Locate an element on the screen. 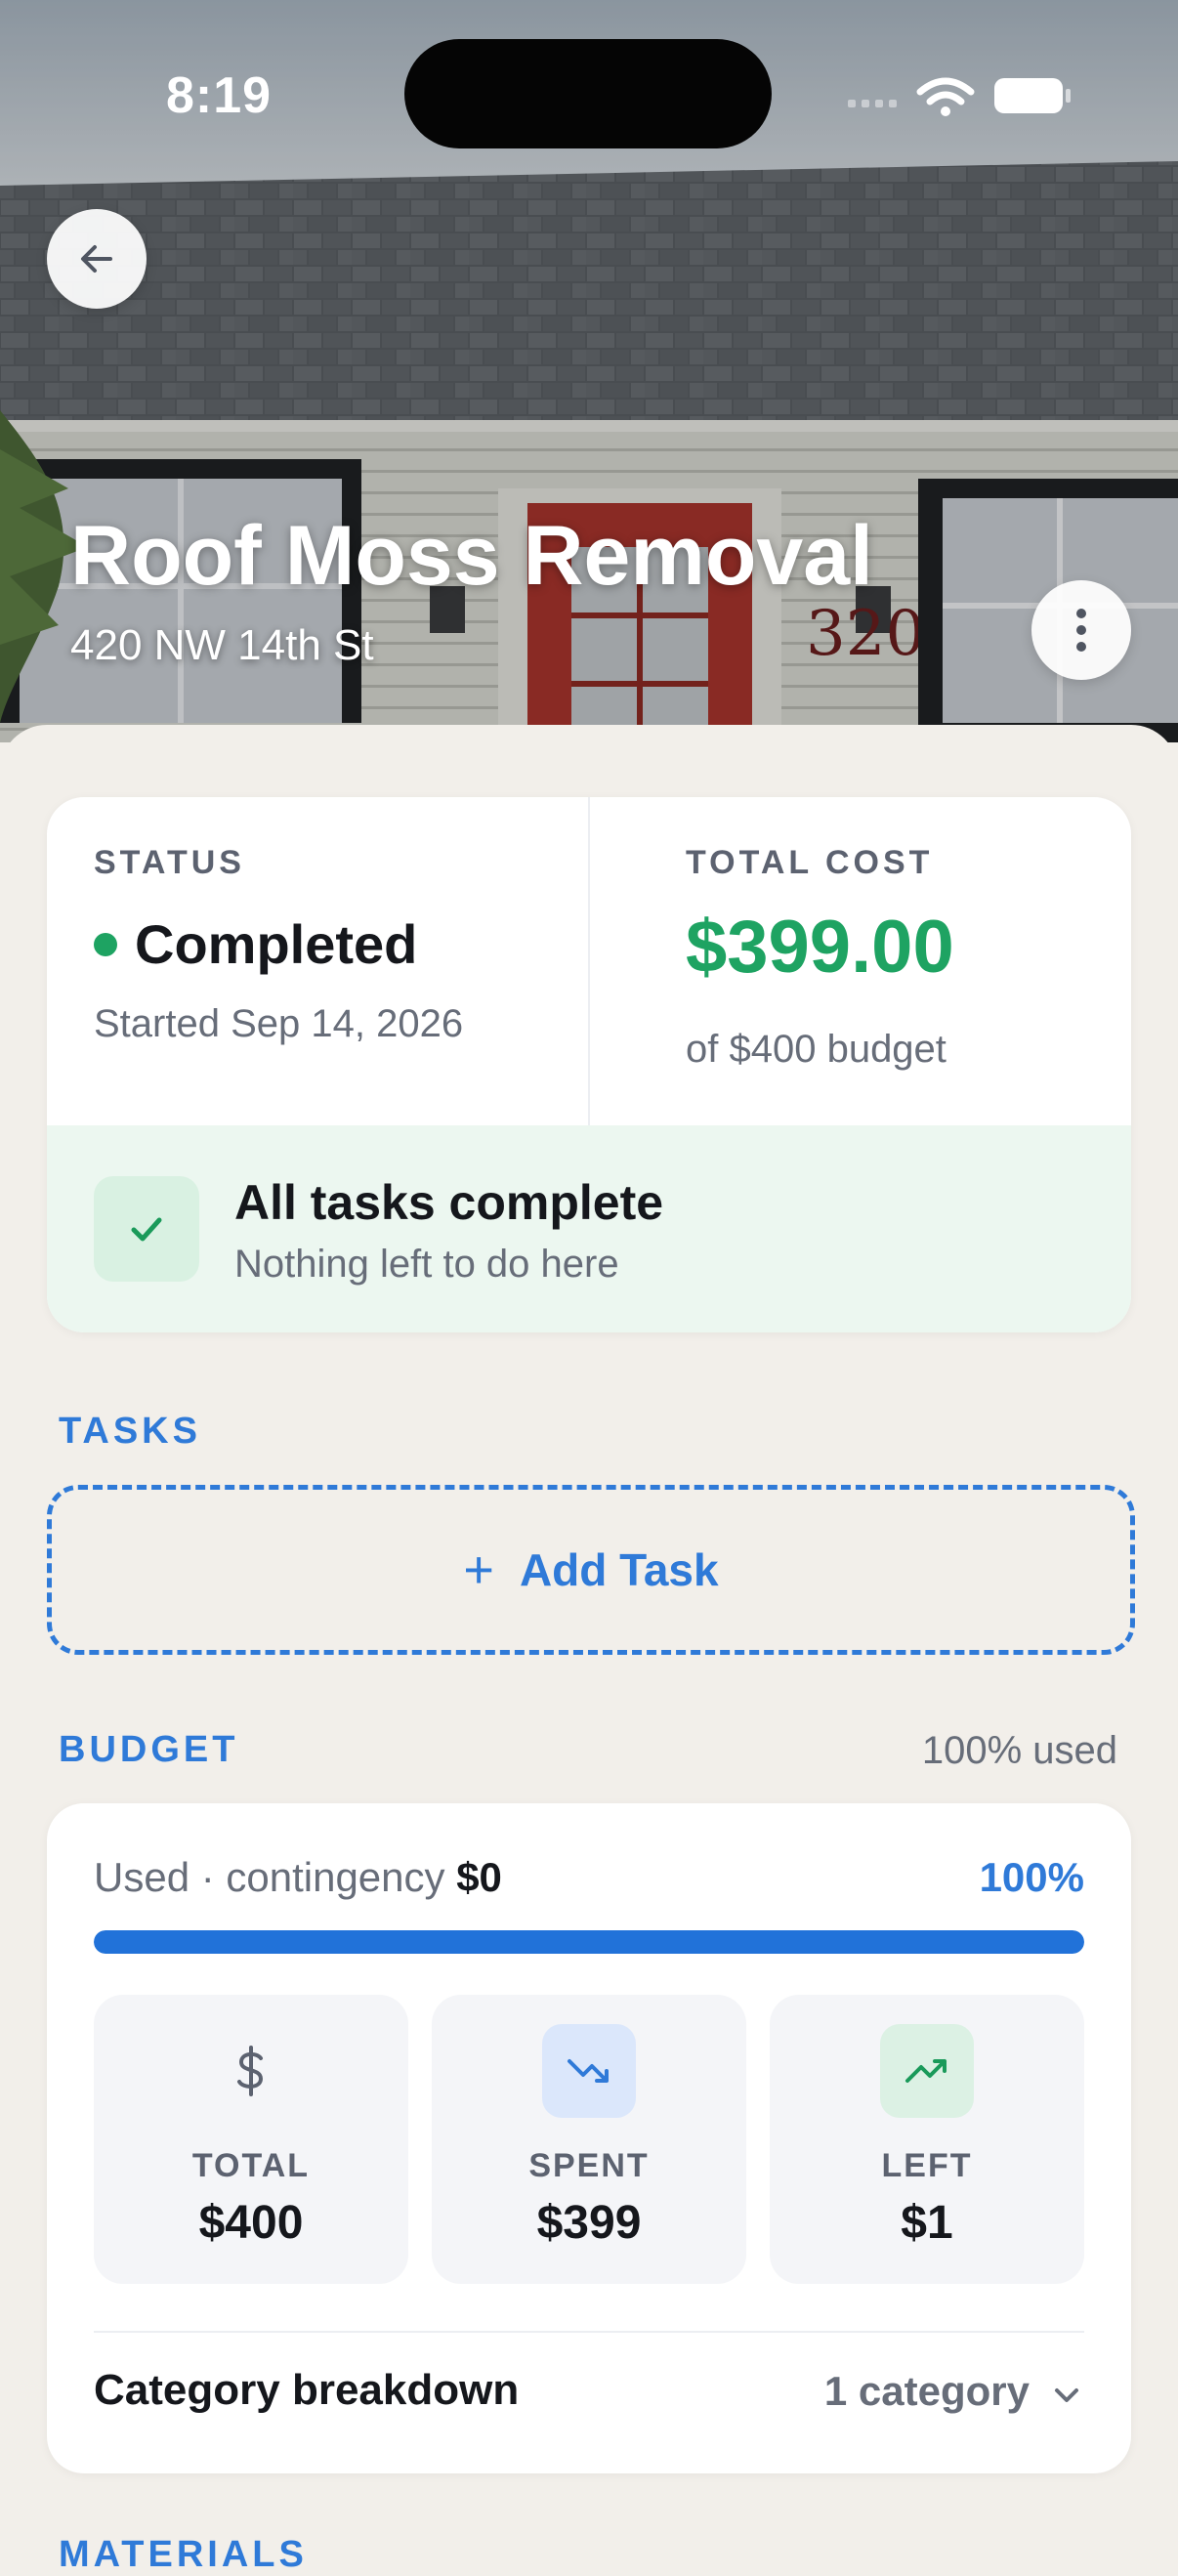 The width and height of the screenshot is (1178, 2576). battery-icon is located at coordinates (1032, 95).